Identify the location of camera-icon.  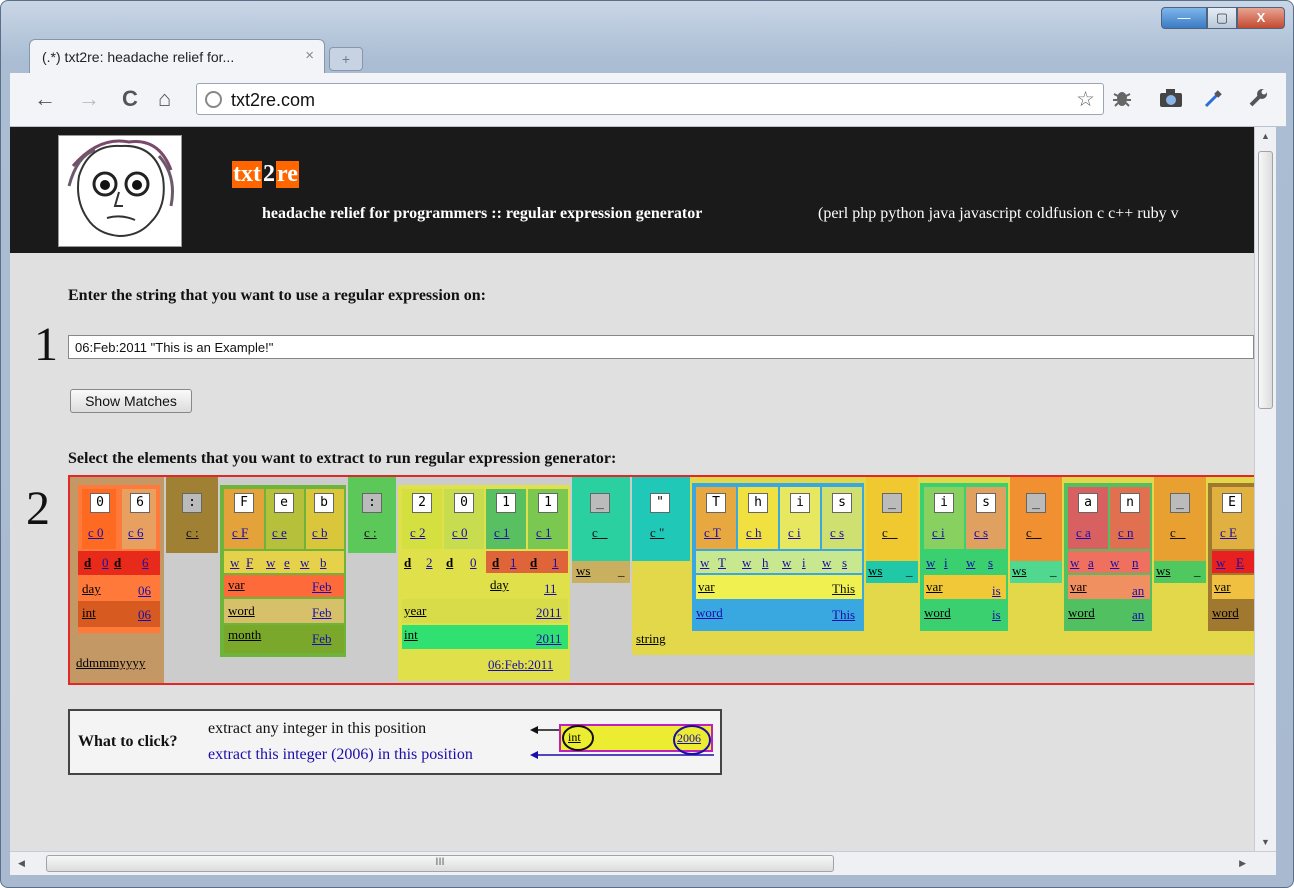
(1171, 101).